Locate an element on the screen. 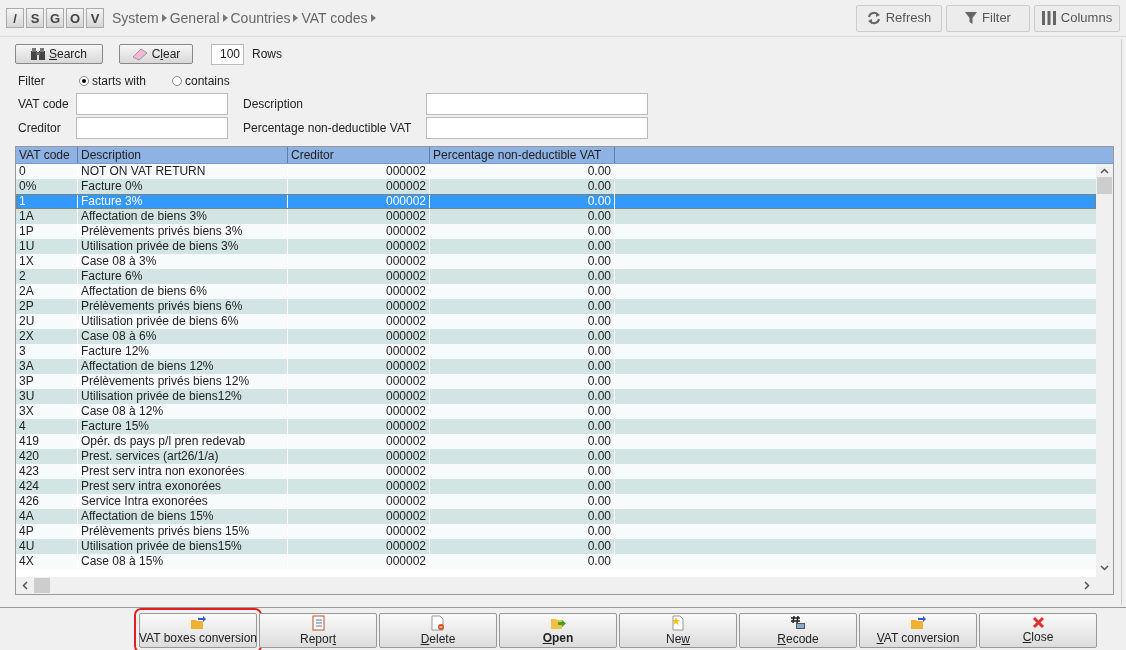 The height and width of the screenshot is (650, 1126). filter-icon is located at coordinates (971, 18).